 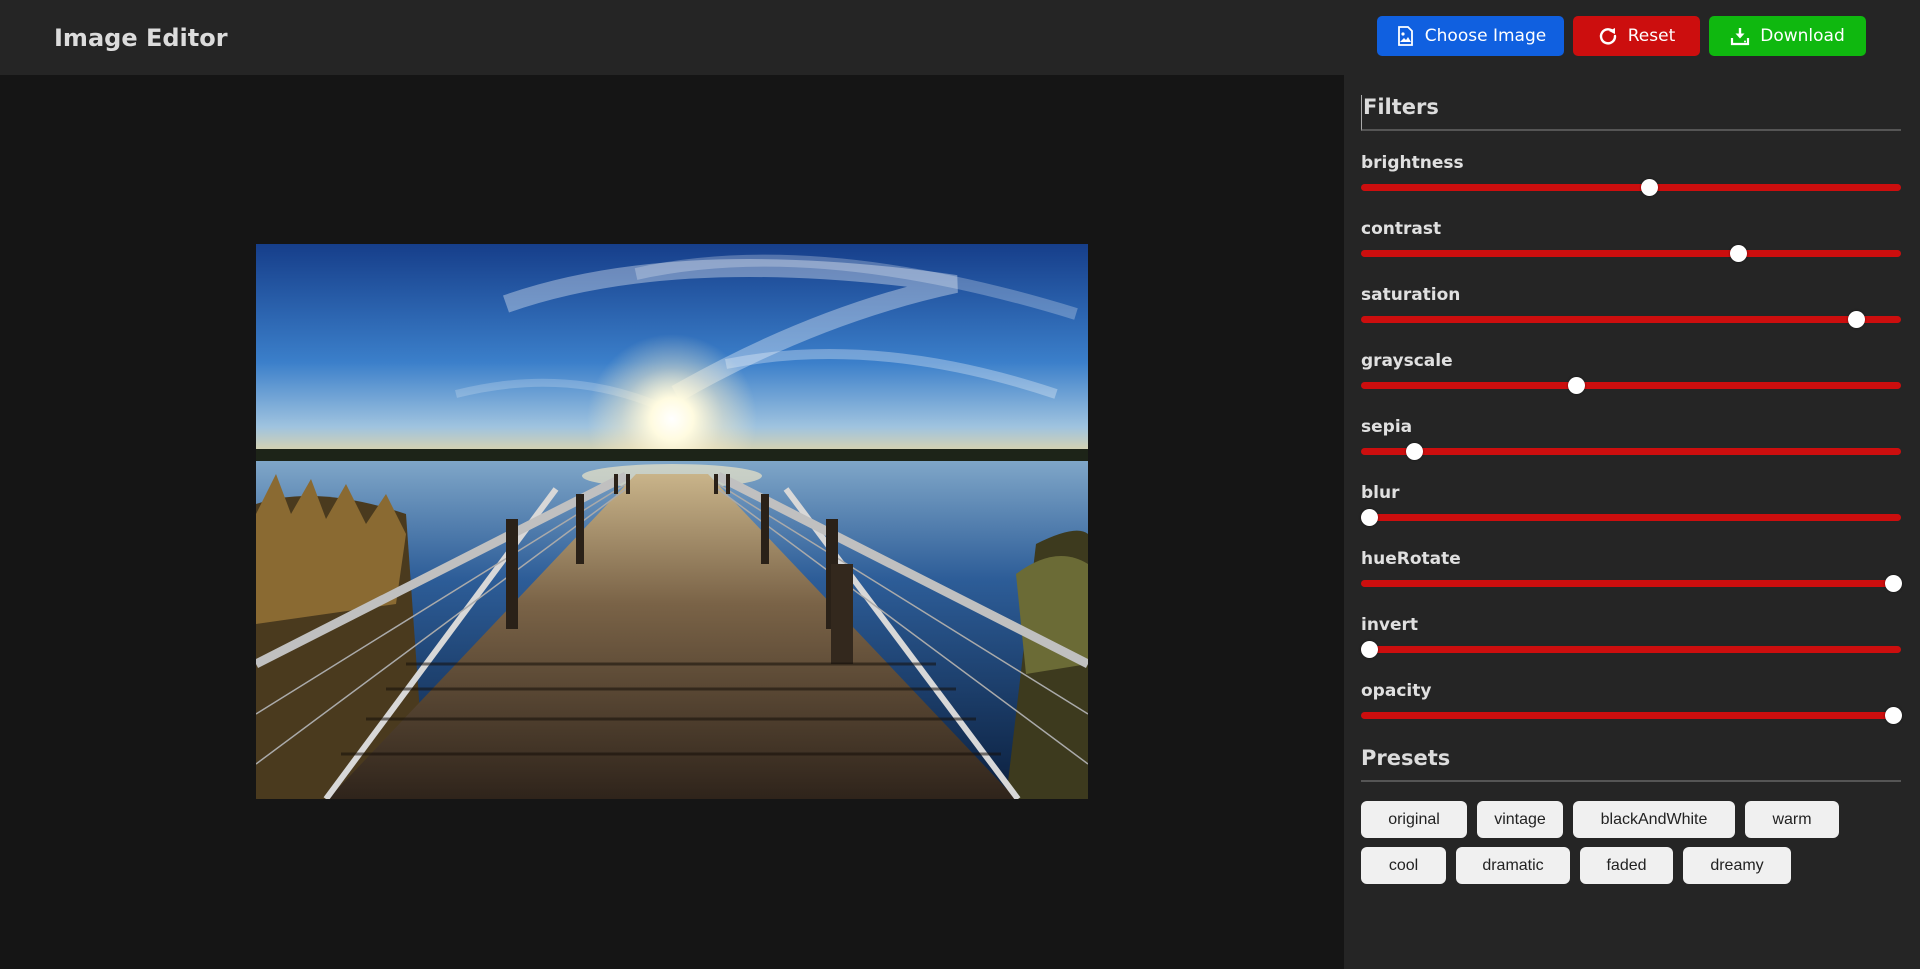 What do you see at coordinates (1631, 113) in the screenshot?
I see `filters-heading: Filters` at bounding box center [1631, 113].